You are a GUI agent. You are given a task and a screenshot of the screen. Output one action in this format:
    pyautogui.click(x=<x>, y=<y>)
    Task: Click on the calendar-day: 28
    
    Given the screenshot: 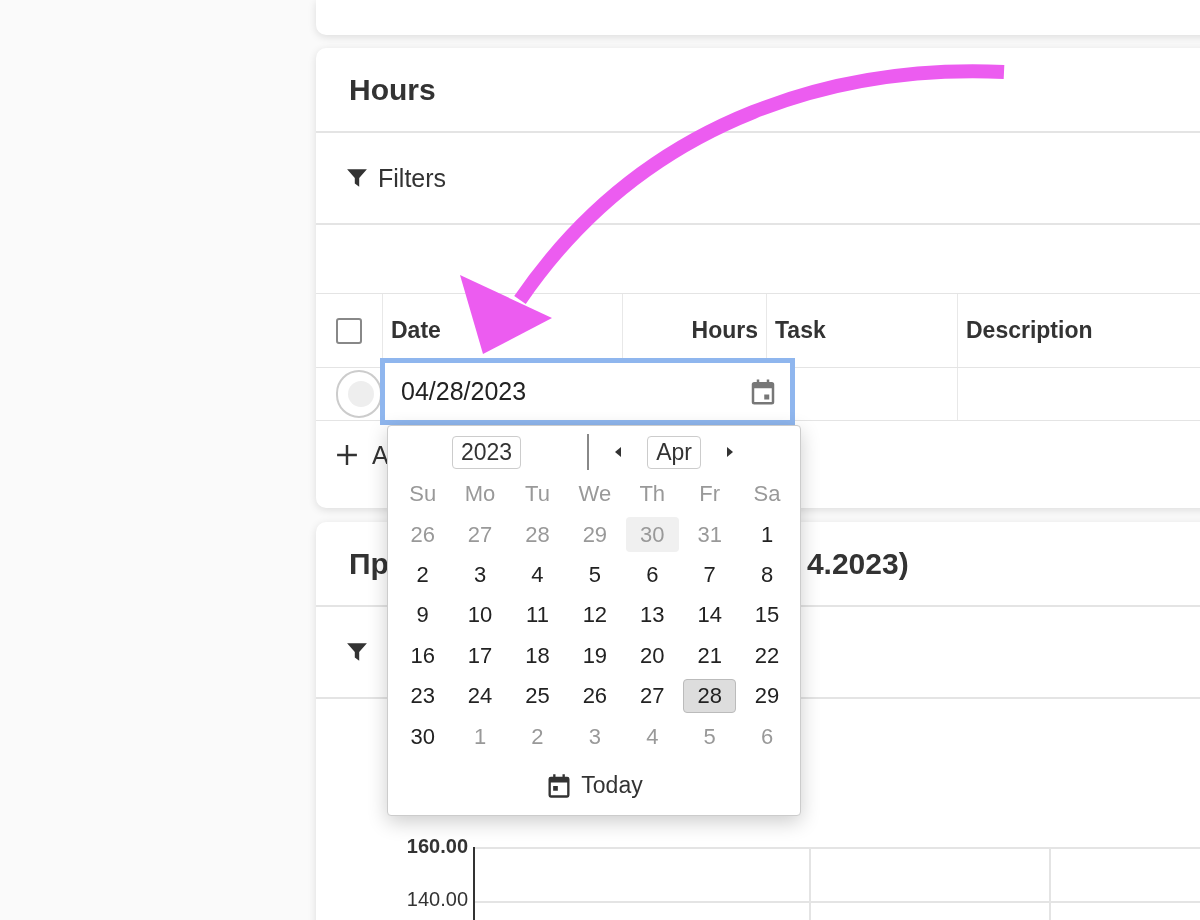 What is the action you would take?
    pyautogui.click(x=709, y=696)
    